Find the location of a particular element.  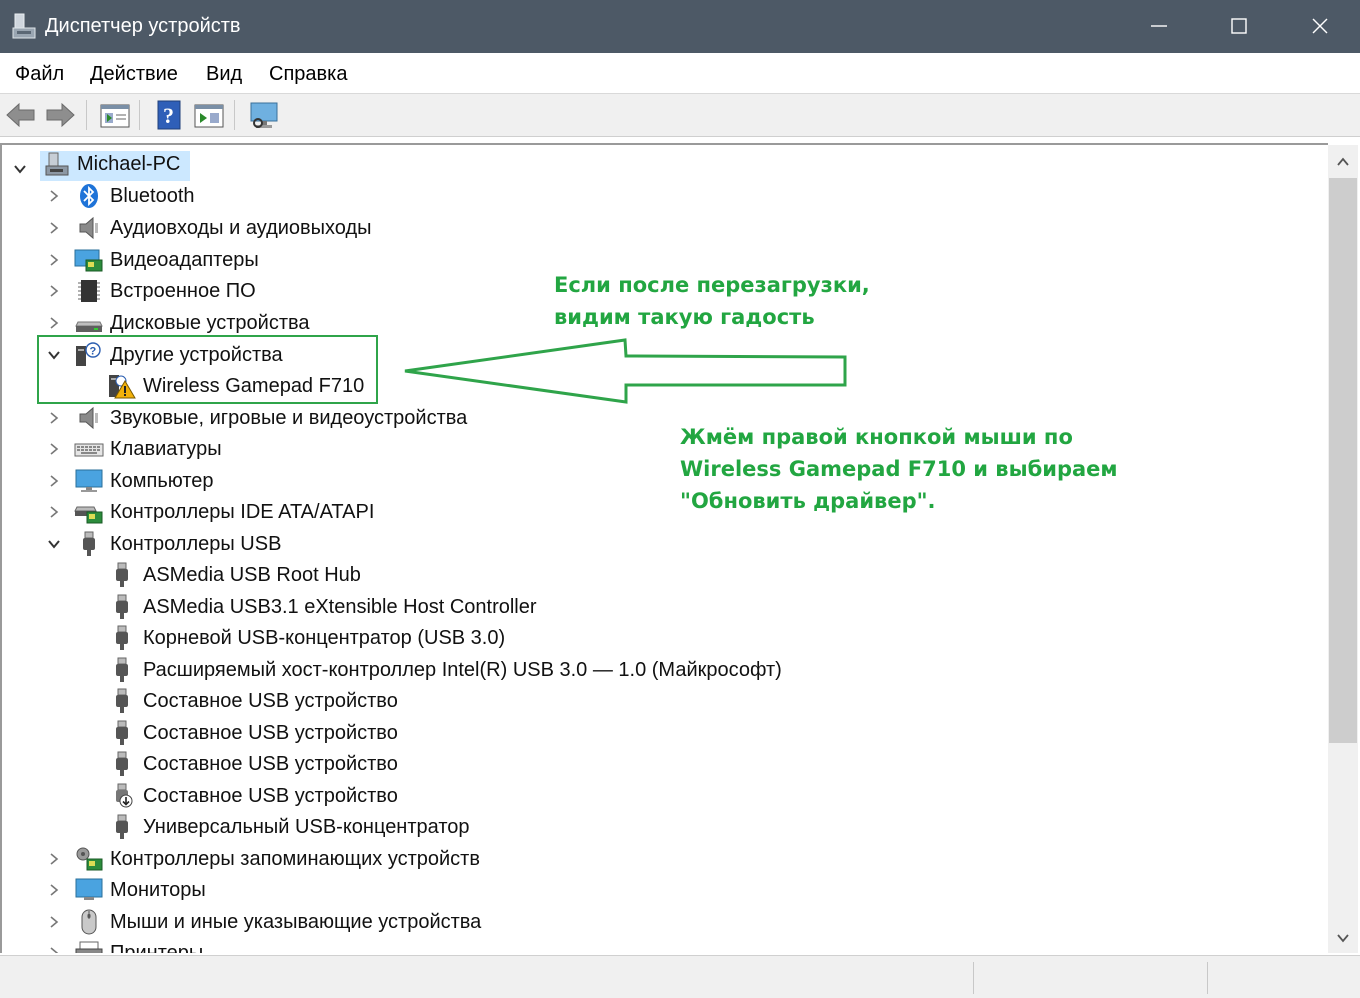

scroll-down-icon is located at coordinates (1343, 938).